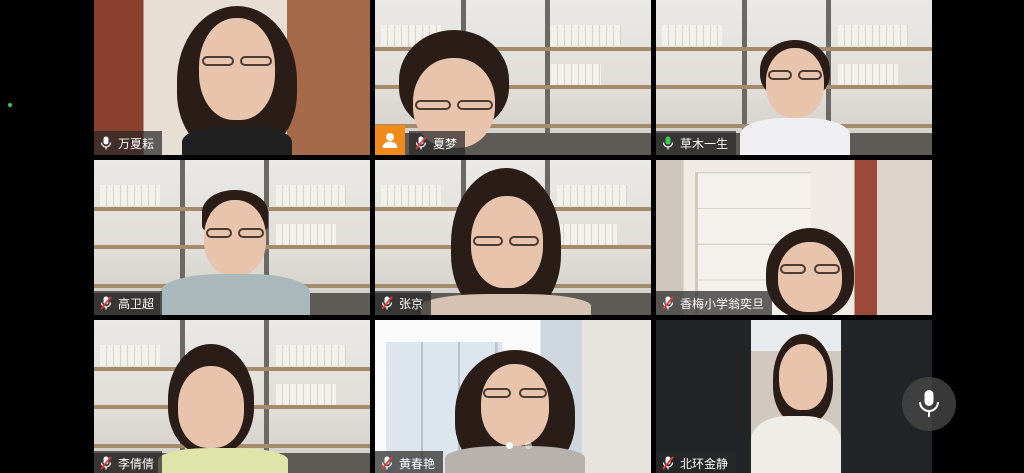  I want to click on name-tag: 高卫超, so click(128, 303).